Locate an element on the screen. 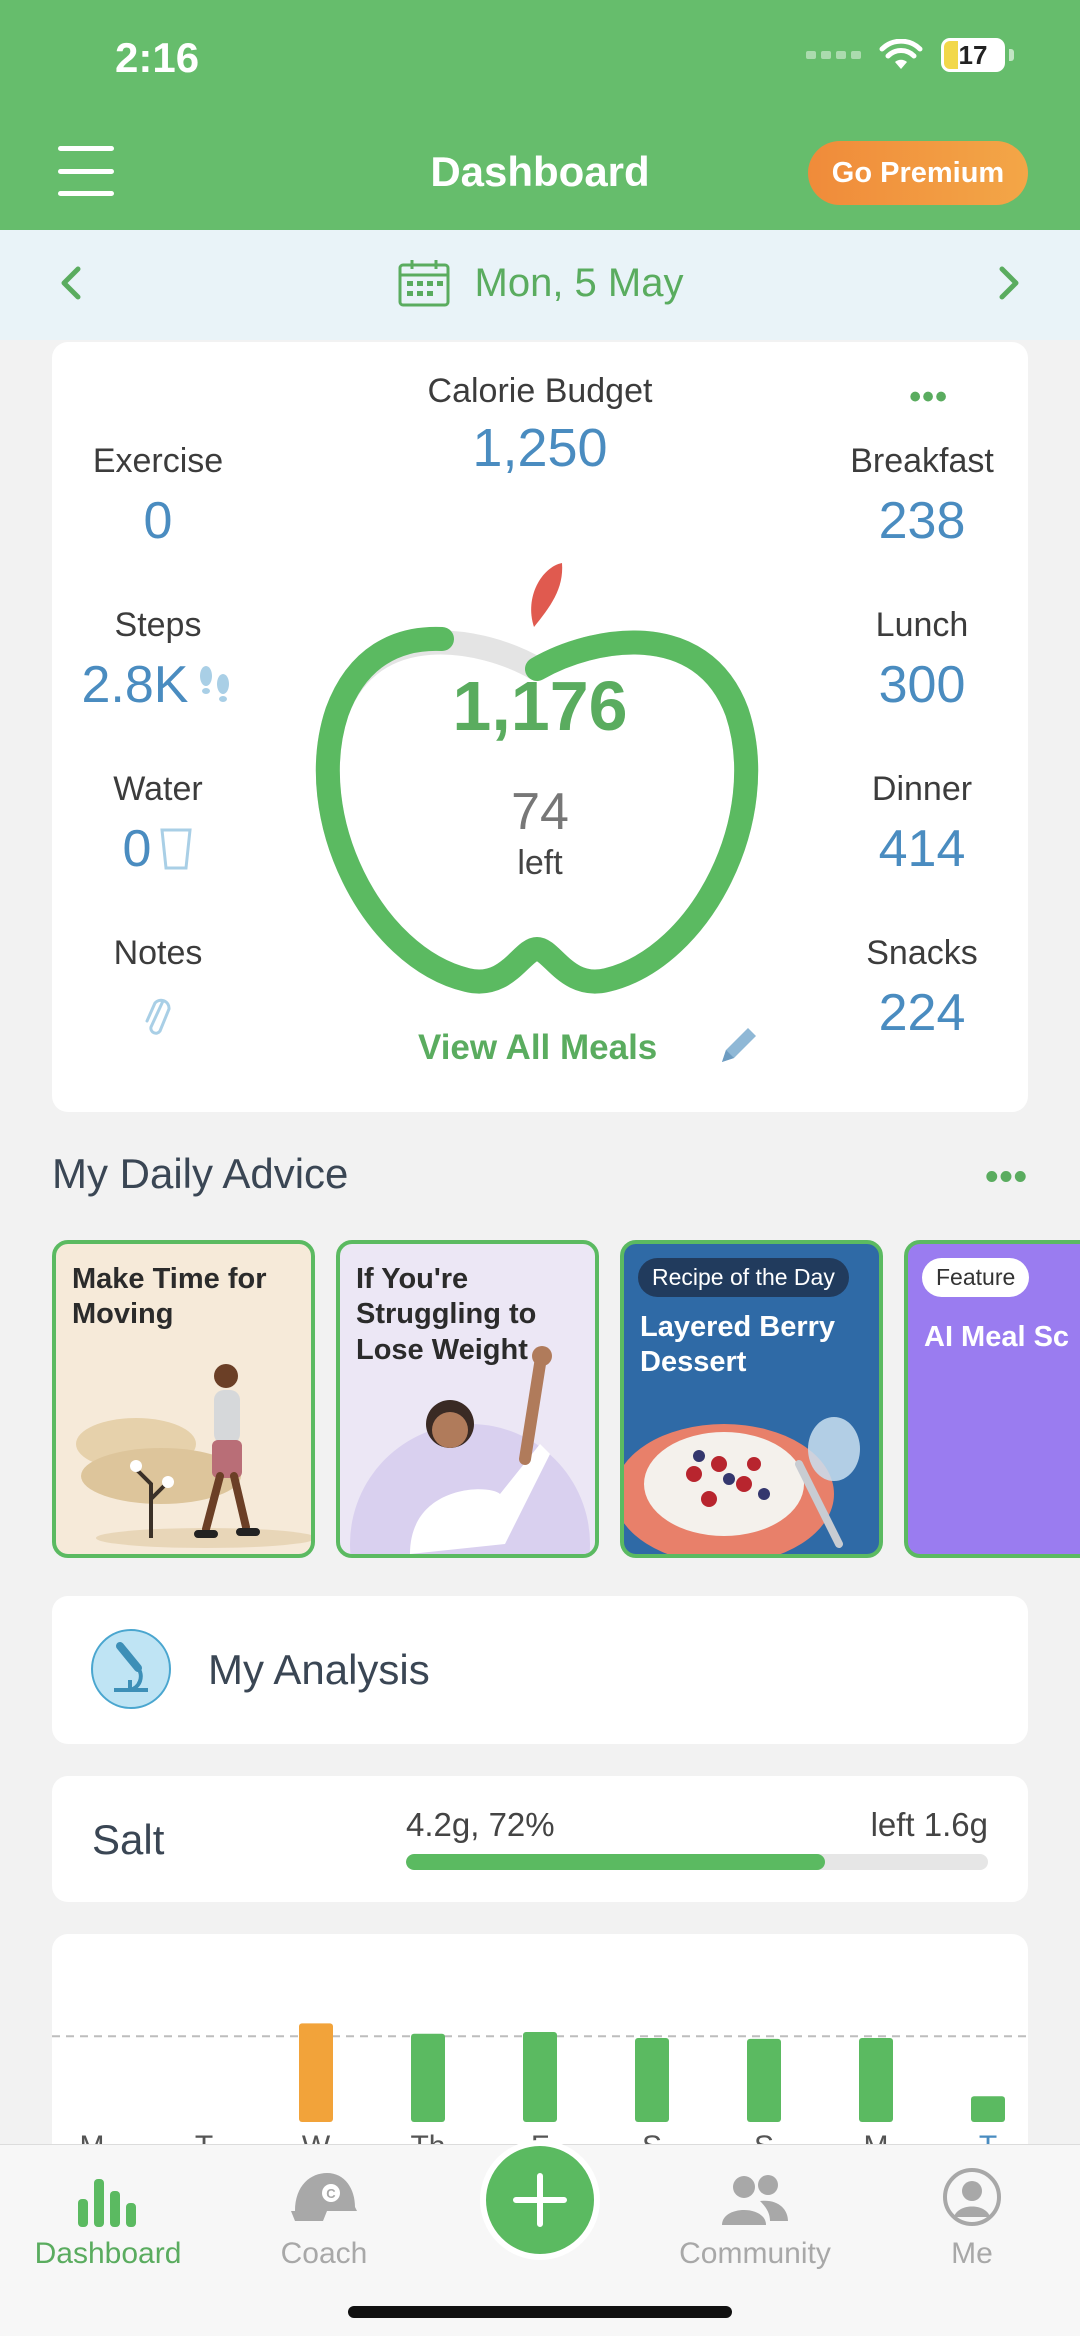 The height and width of the screenshot is (2336, 1080). user-profile-icon is located at coordinates (972, 2197).